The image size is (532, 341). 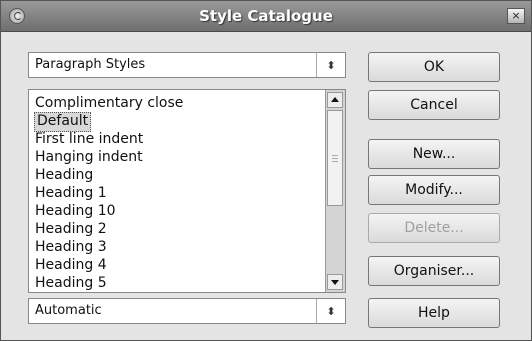 I want to click on title-bar: Style Catalogue ×, so click(x=266, y=16).